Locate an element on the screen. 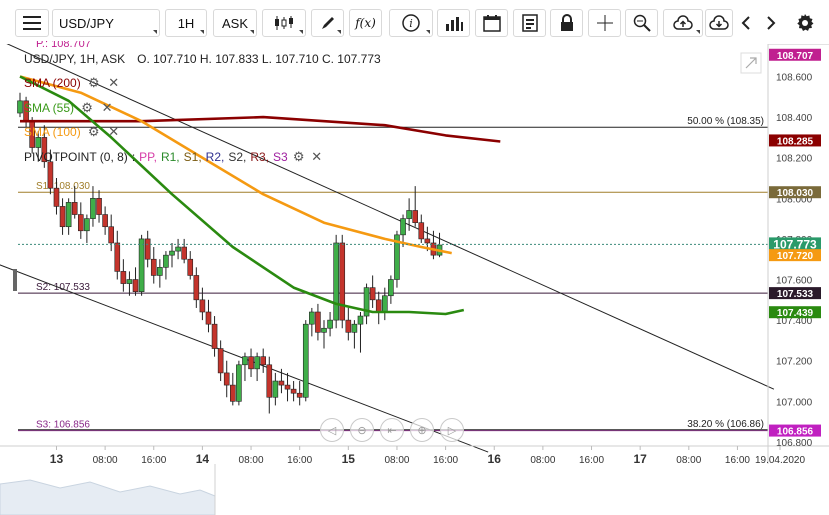 The image size is (829, 515). info-button: i is located at coordinates (411, 23).